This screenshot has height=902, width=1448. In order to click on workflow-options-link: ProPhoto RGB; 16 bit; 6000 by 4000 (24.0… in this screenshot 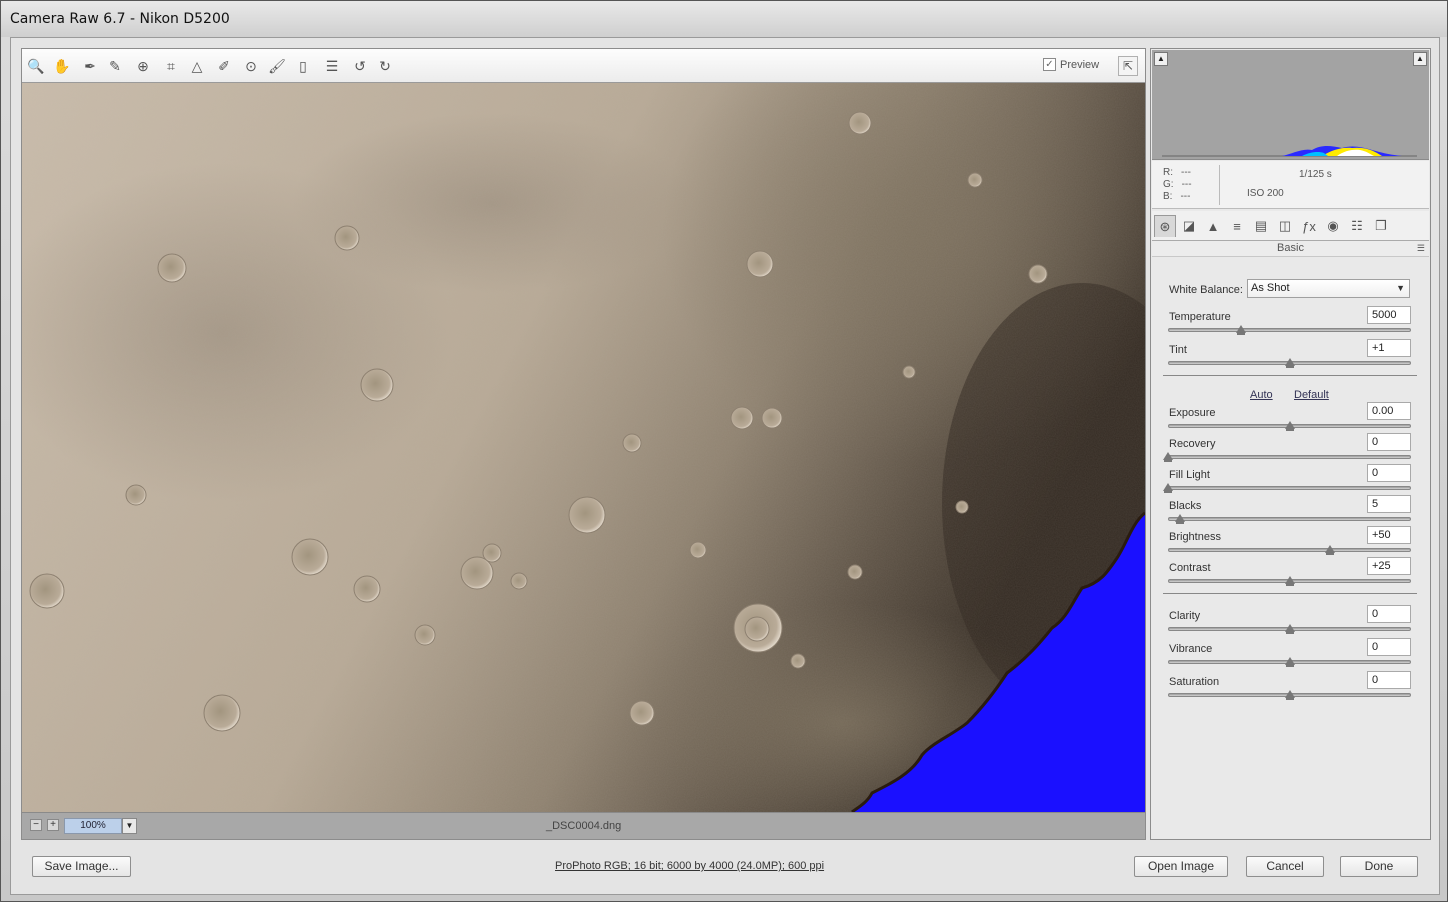, I will do `click(689, 866)`.